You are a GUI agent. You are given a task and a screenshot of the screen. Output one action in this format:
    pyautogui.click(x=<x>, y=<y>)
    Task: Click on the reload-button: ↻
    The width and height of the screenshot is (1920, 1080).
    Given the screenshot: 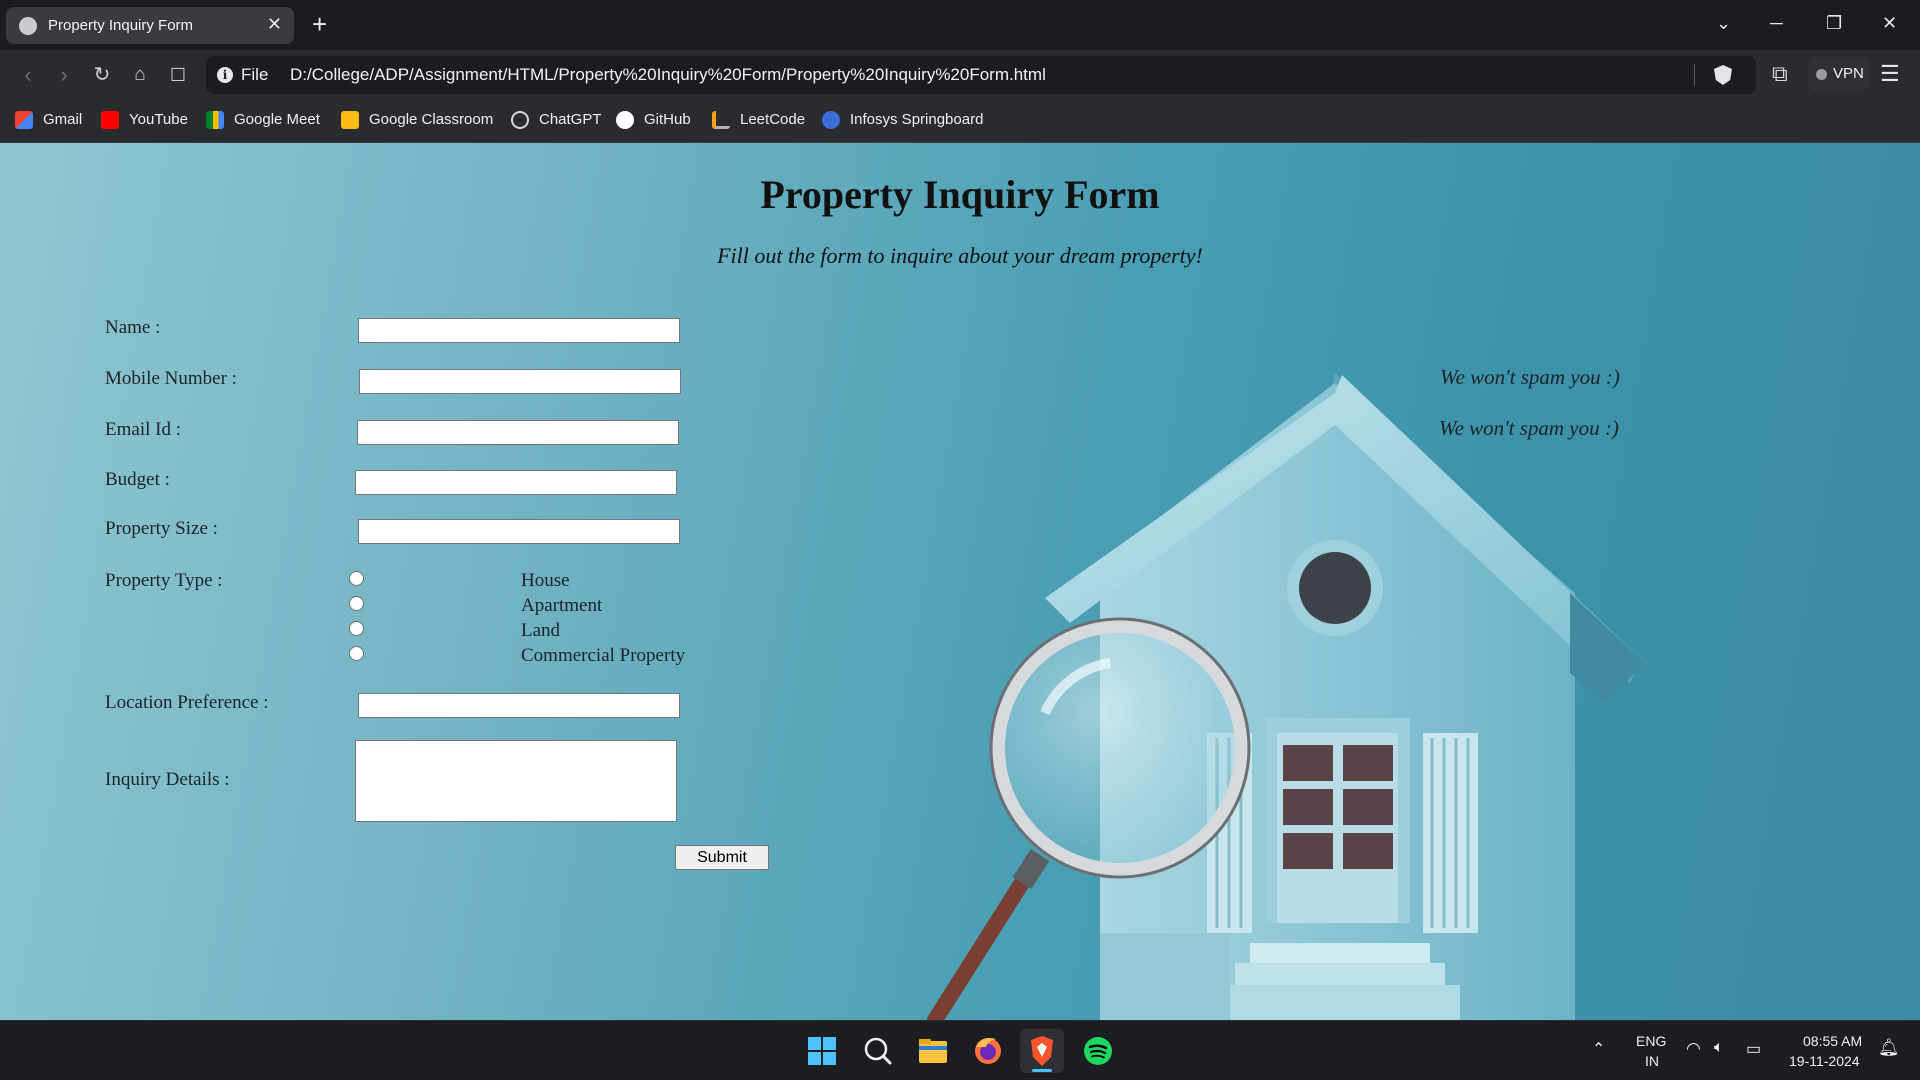 What is the action you would take?
    pyautogui.click(x=102, y=75)
    